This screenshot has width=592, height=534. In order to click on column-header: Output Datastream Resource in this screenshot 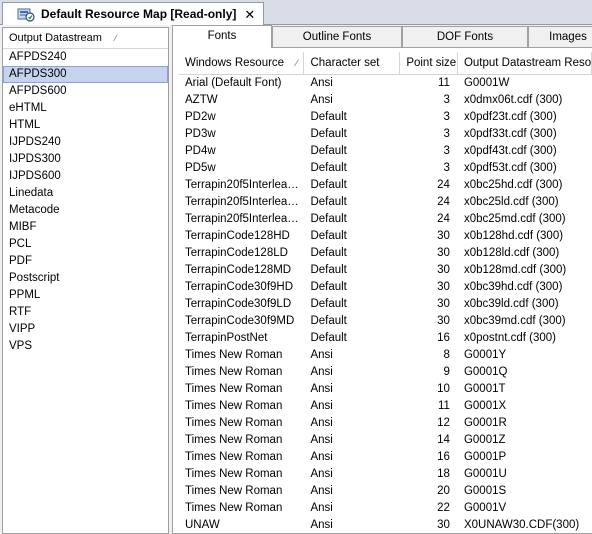, I will do `click(525, 63)`.